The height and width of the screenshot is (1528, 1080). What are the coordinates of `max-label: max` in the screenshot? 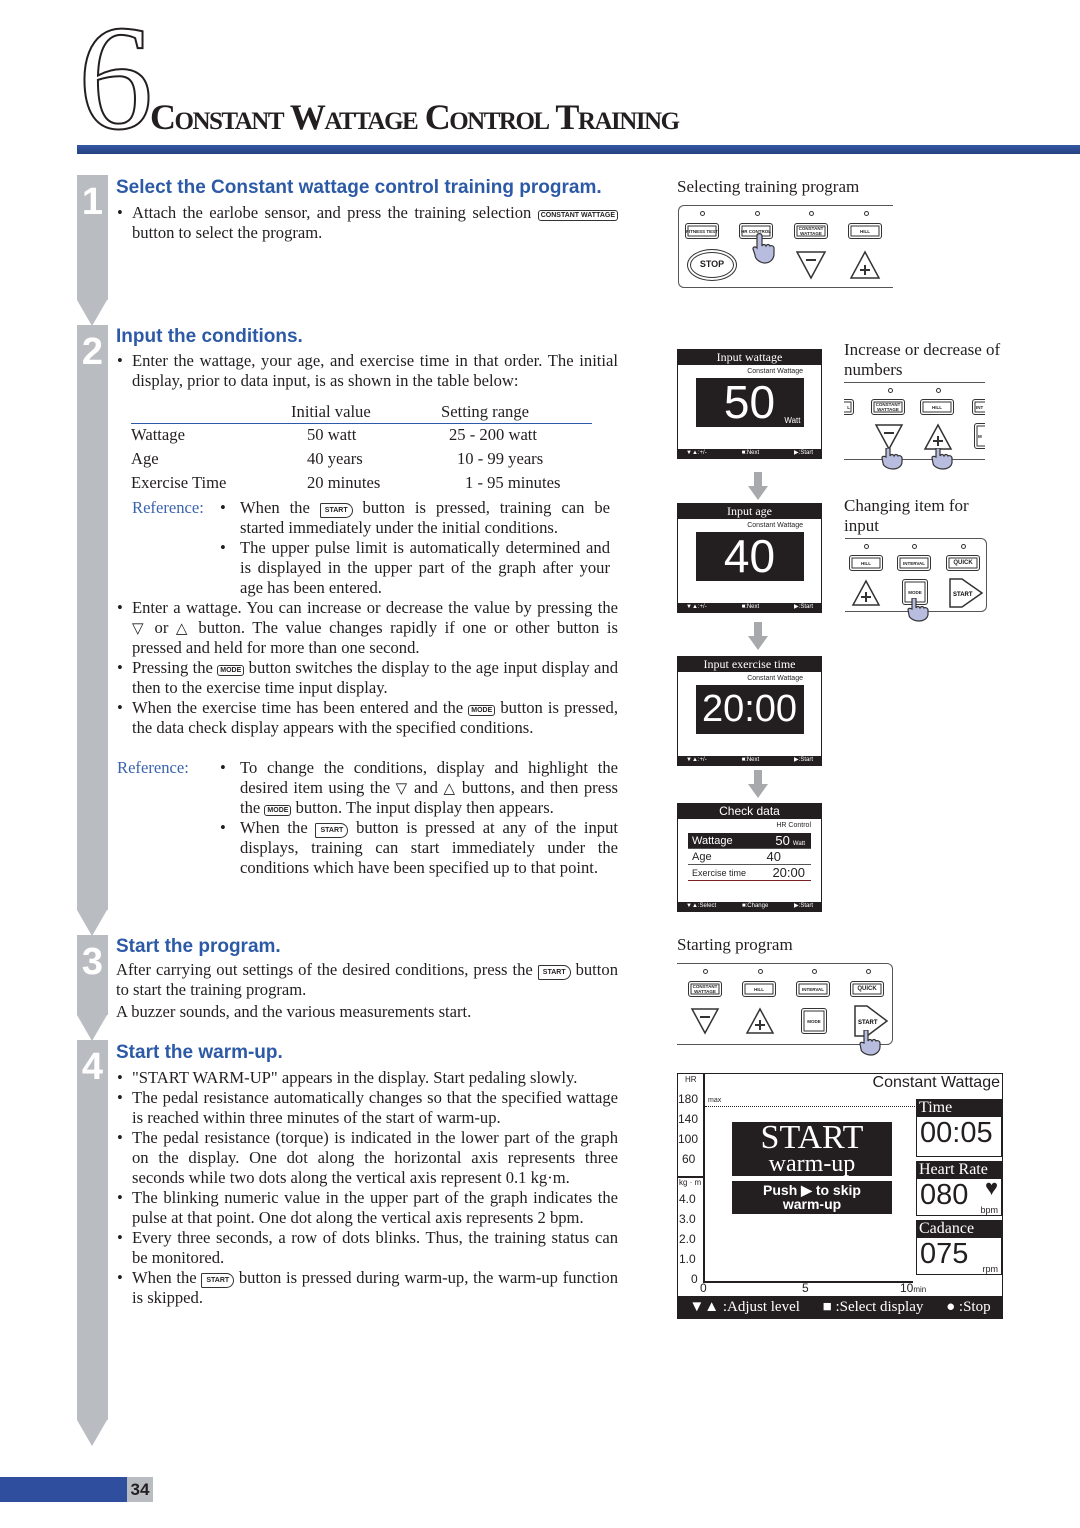 It's located at (715, 1100).